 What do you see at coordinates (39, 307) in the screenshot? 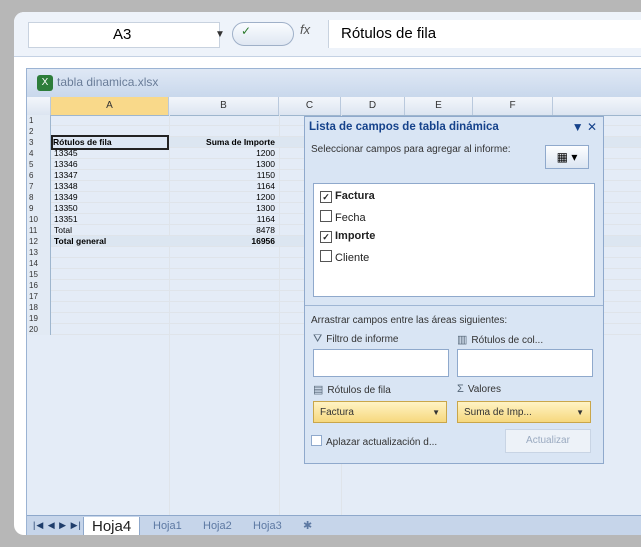
I see `row-number: 18` at bounding box center [39, 307].